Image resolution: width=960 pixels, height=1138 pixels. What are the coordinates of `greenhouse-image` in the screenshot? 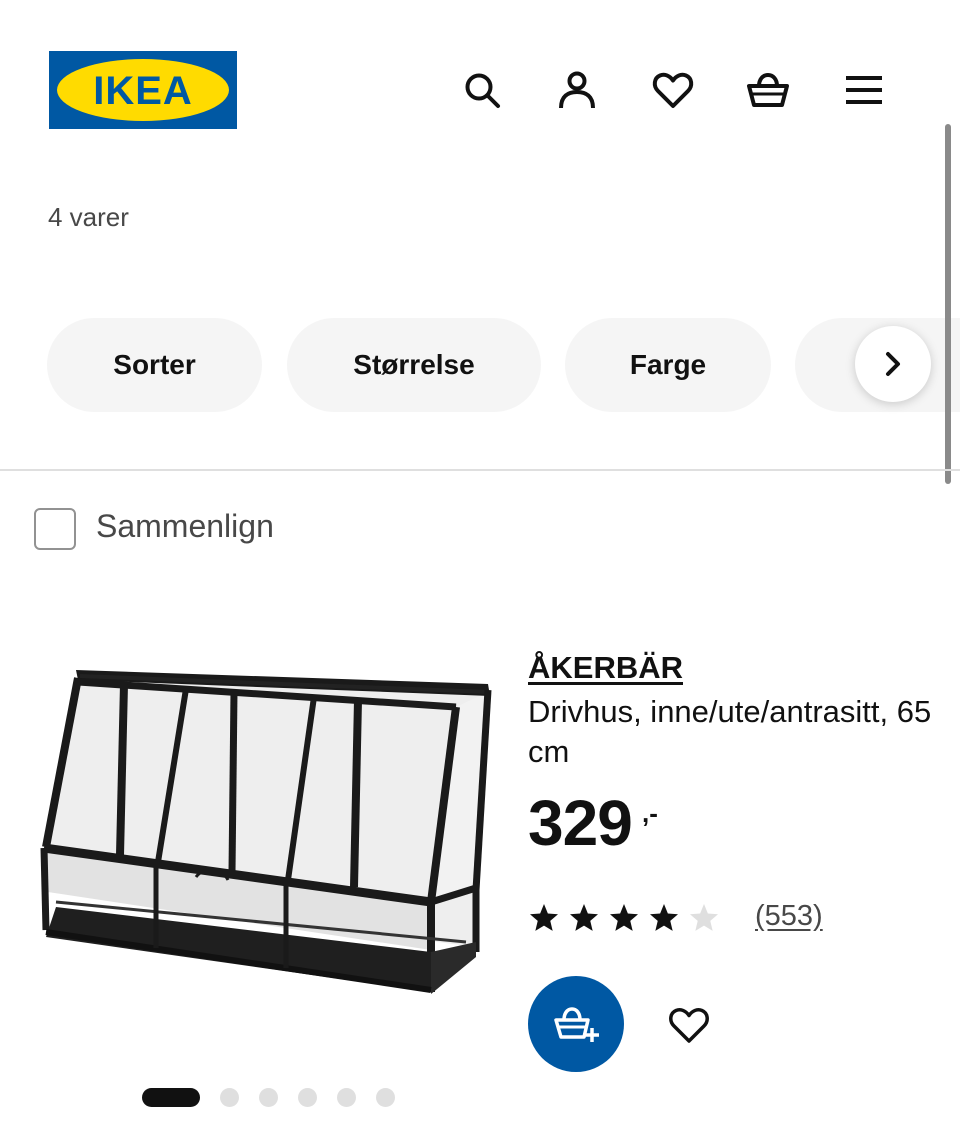 It's located at (267, 828).